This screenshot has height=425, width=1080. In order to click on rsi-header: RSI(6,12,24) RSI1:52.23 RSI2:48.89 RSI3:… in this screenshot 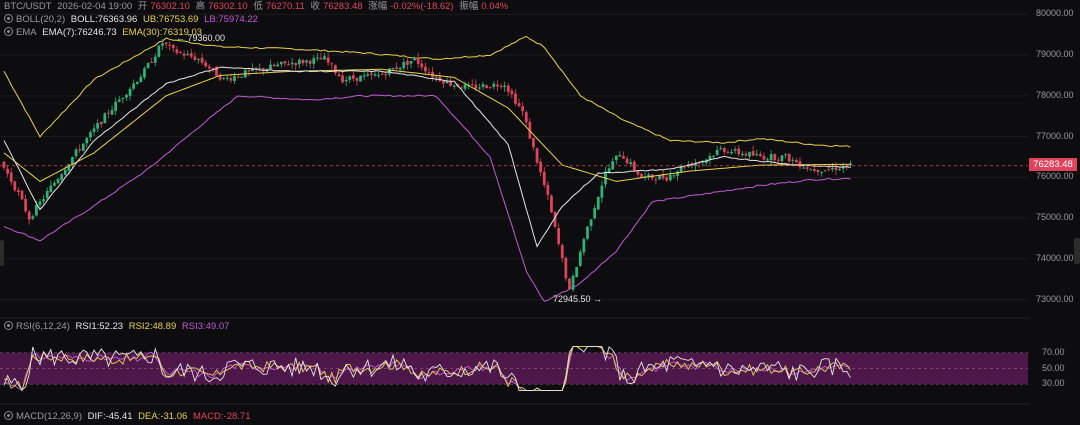, I will do `click(118, 327)`.